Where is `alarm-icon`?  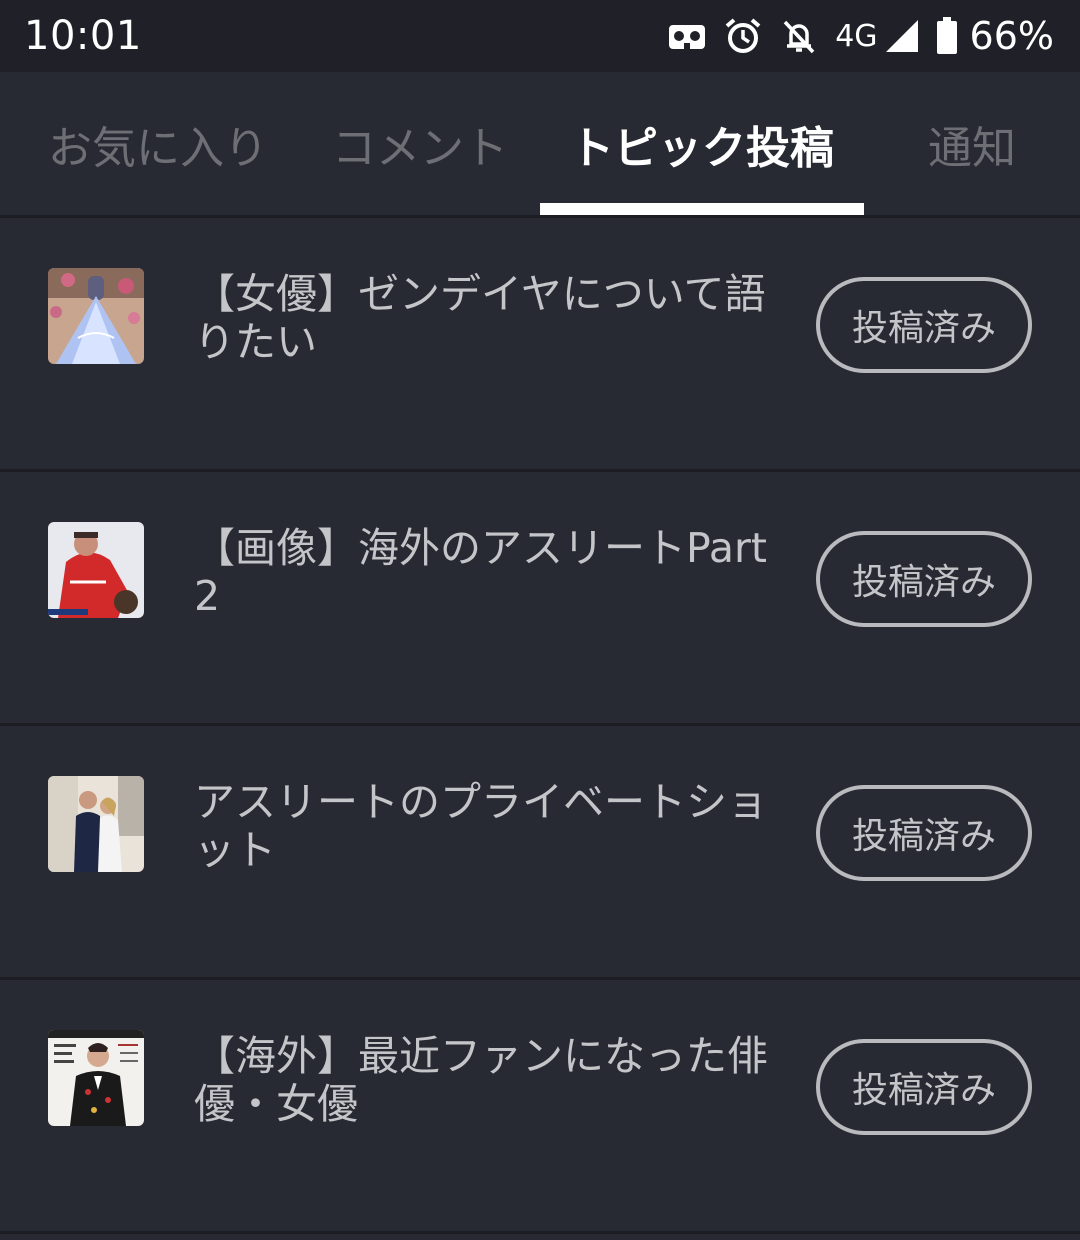
alarm-icon is located at coordinates (743, 36).